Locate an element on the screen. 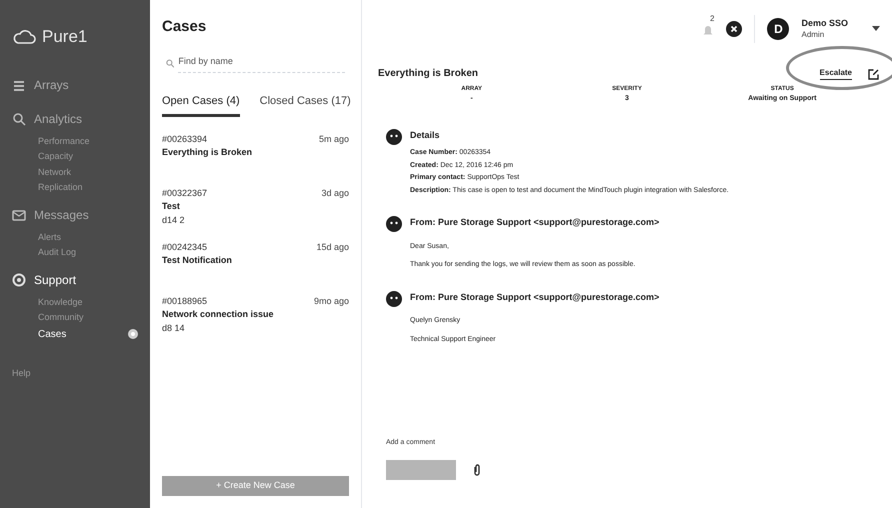  nav-subitem: Community is located at coordinates (61, 317).